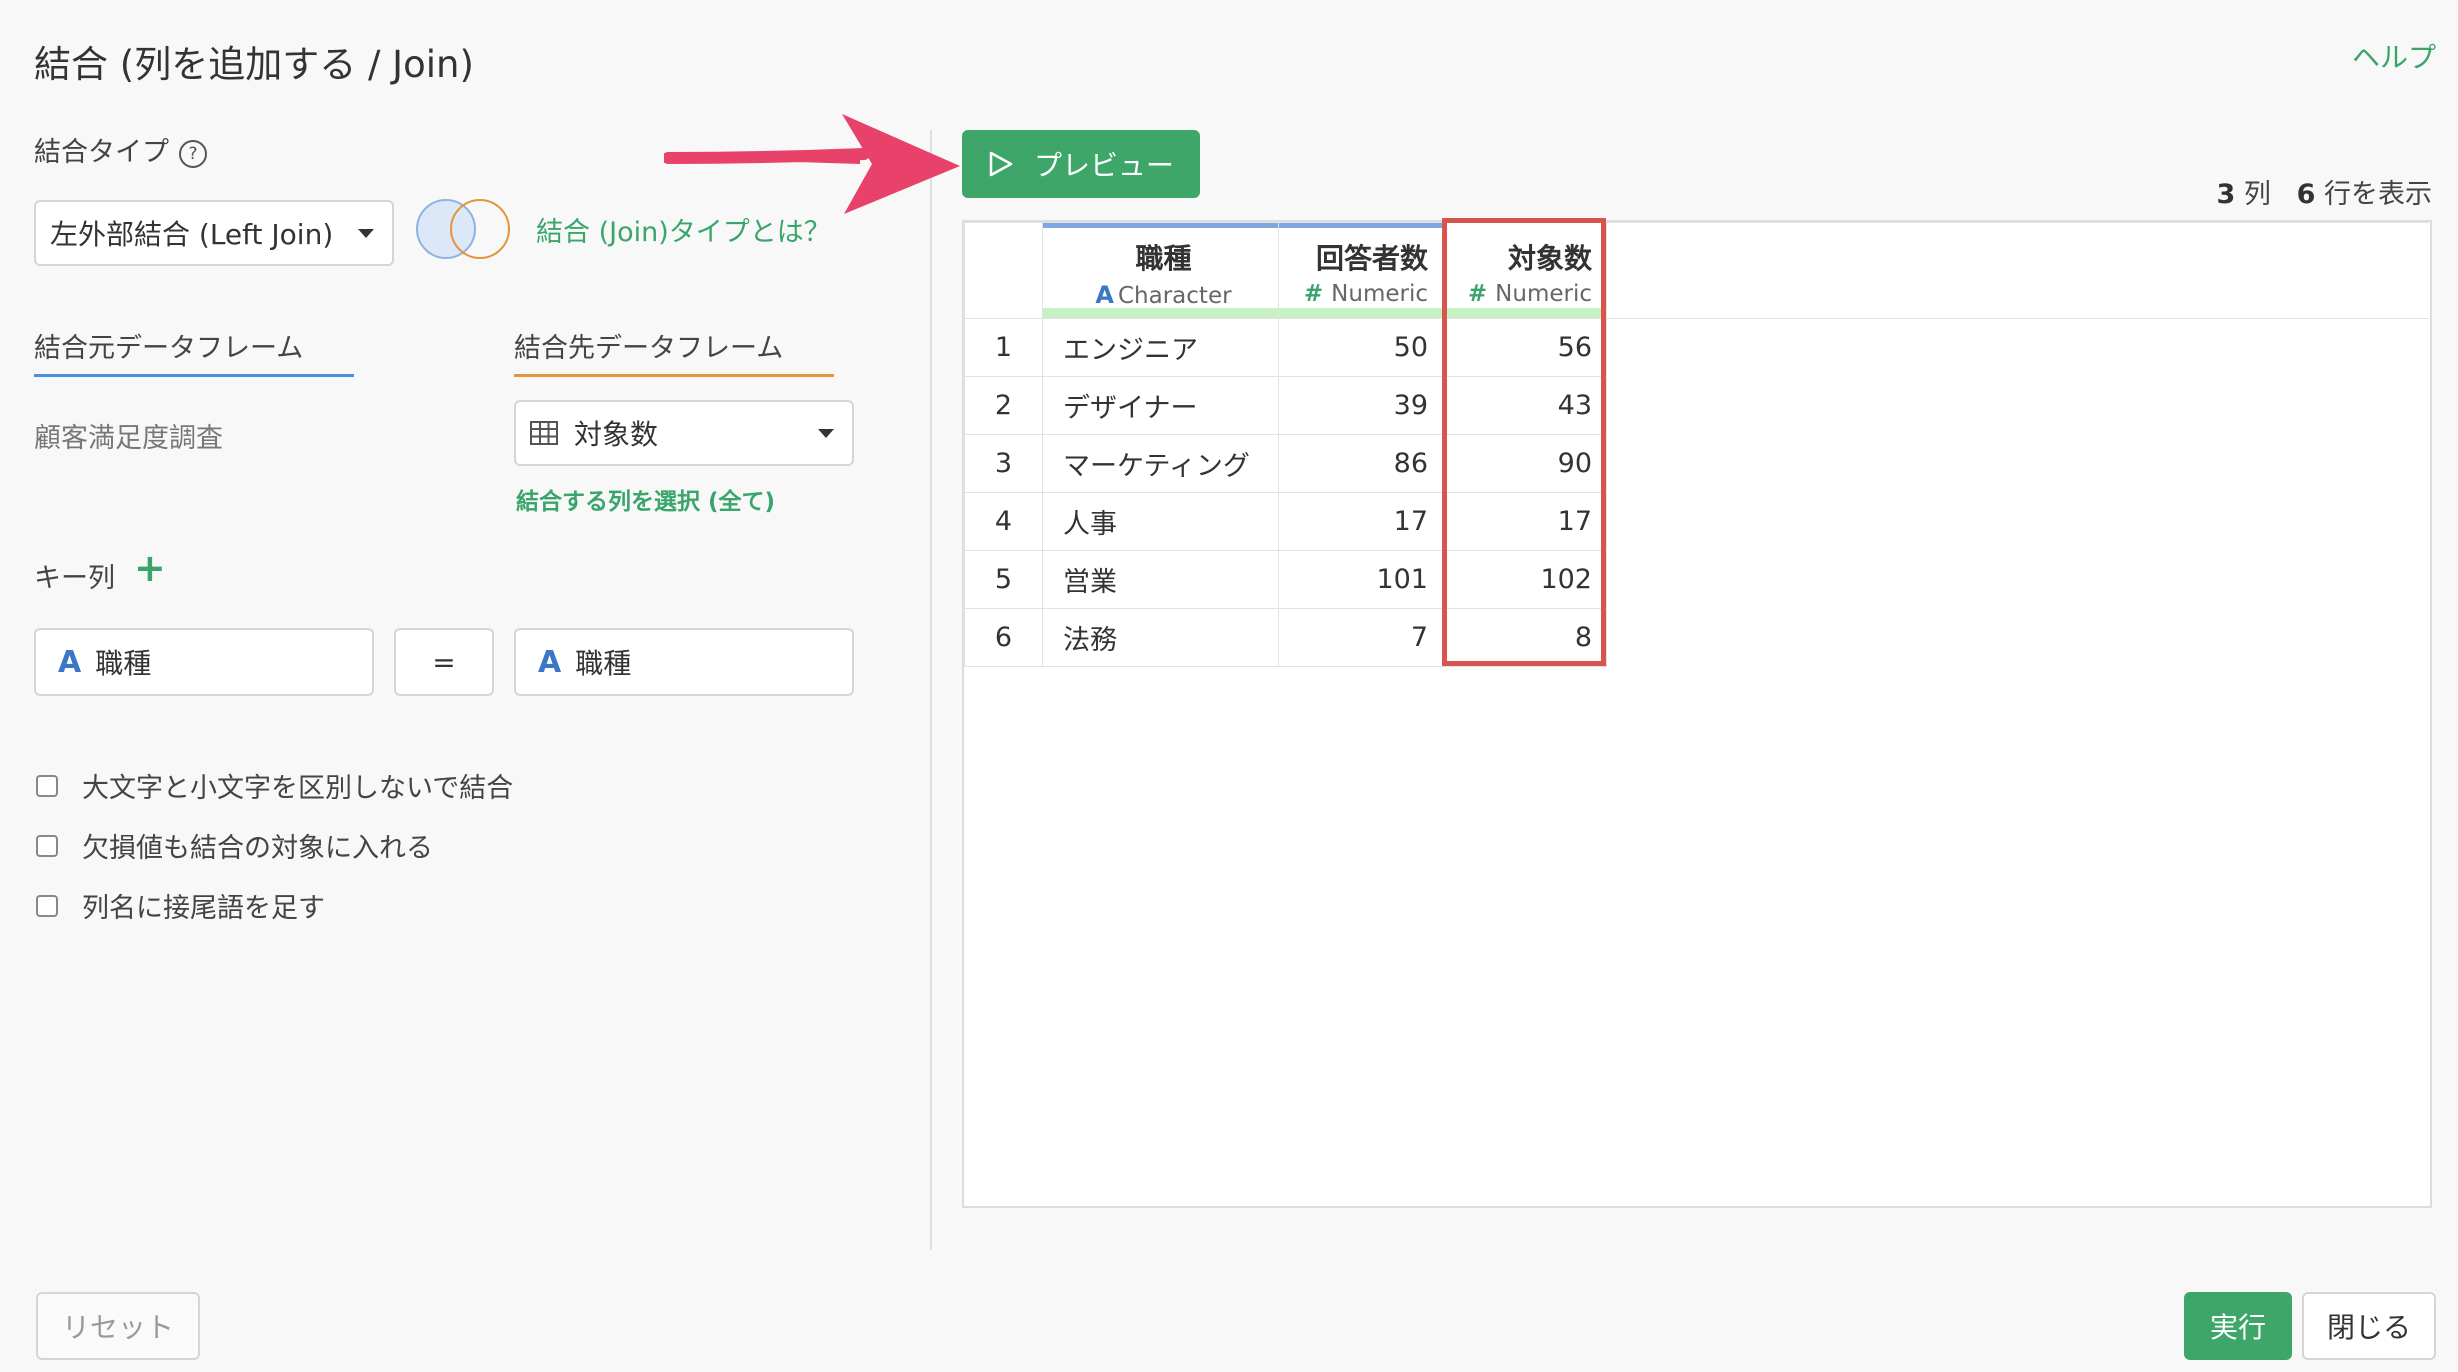 This screenshot has width=2458, height=1372. Describe the element at coordinates (128, 438) in the screenshot. I see `source-dataframe-name: 顧客満足度調査` at that location.